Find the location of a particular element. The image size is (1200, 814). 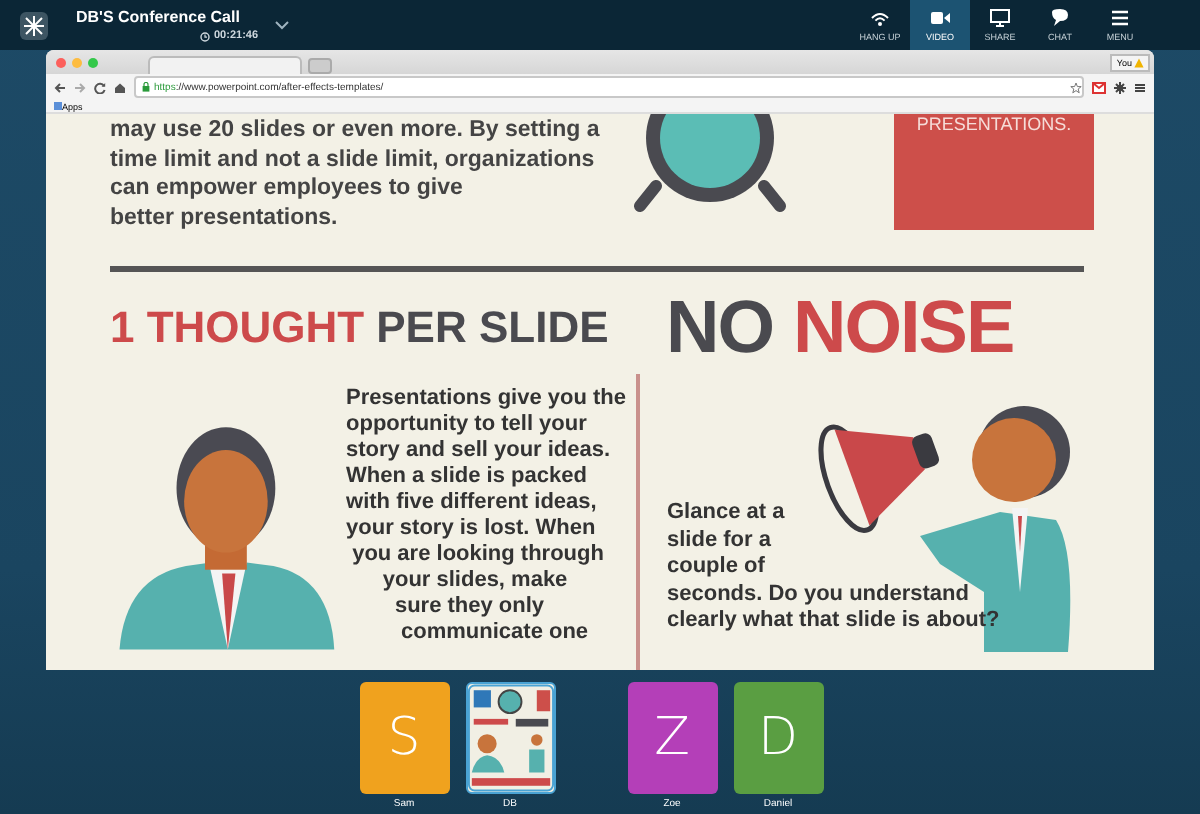

warning-icon is located at coordinates (1139, 62).